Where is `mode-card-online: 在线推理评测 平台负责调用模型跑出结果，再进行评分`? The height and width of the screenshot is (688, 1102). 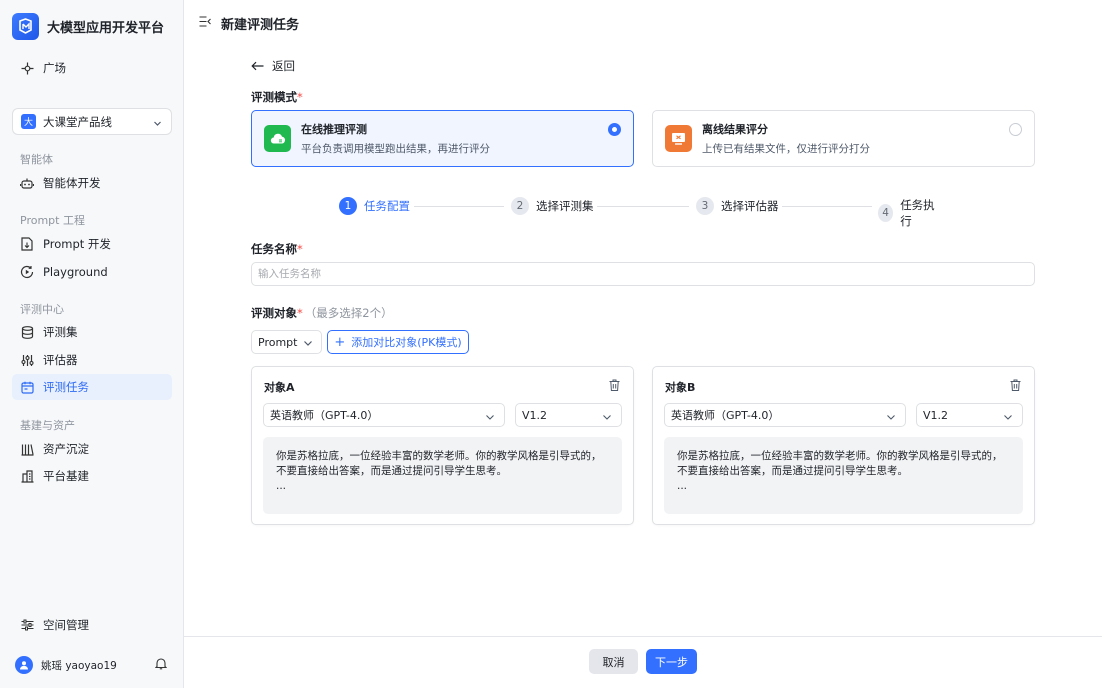 mode-card-online: 在线推理评测 平台负责调用模型跑出结果，再进行评分 is located at coordinates (442, 138).